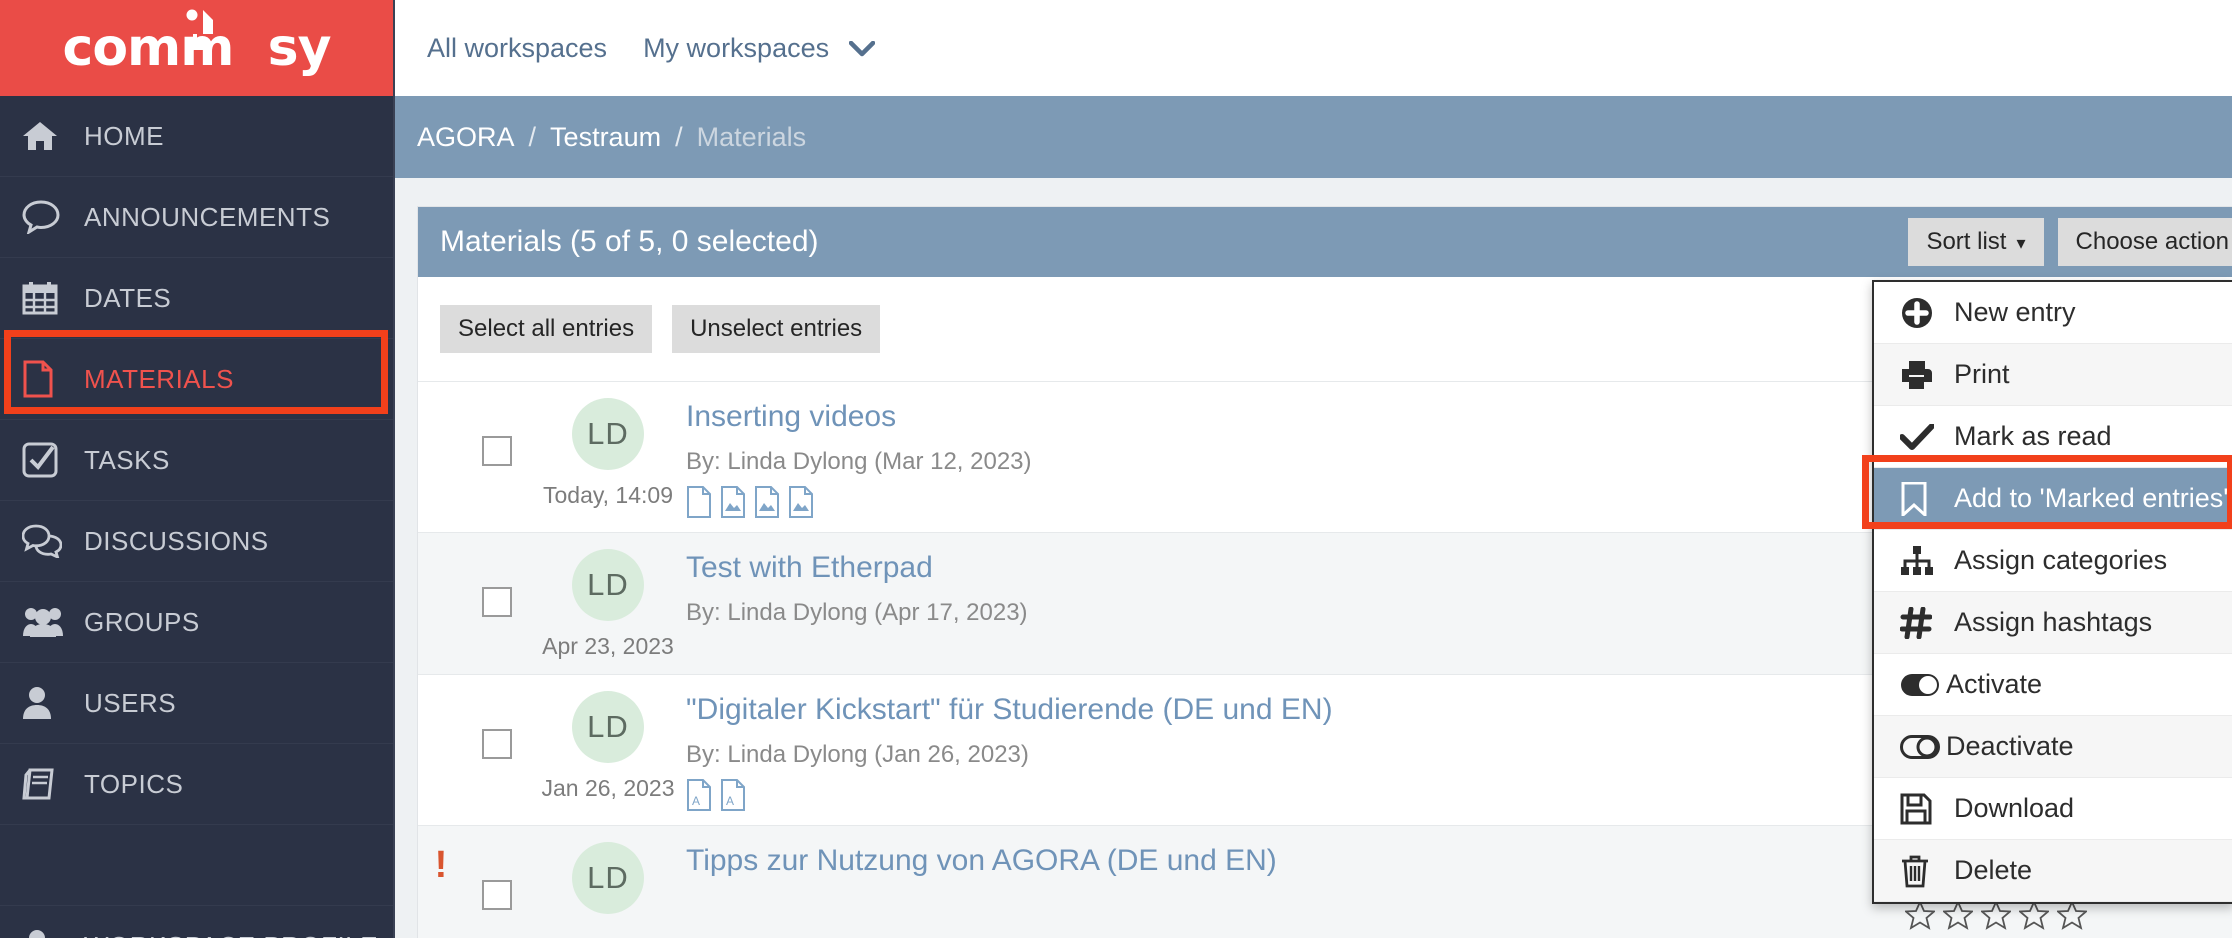 Image resolution: width=2232 pixels, height=938 pixels. I want to click on person-icon, so click(48, 703).